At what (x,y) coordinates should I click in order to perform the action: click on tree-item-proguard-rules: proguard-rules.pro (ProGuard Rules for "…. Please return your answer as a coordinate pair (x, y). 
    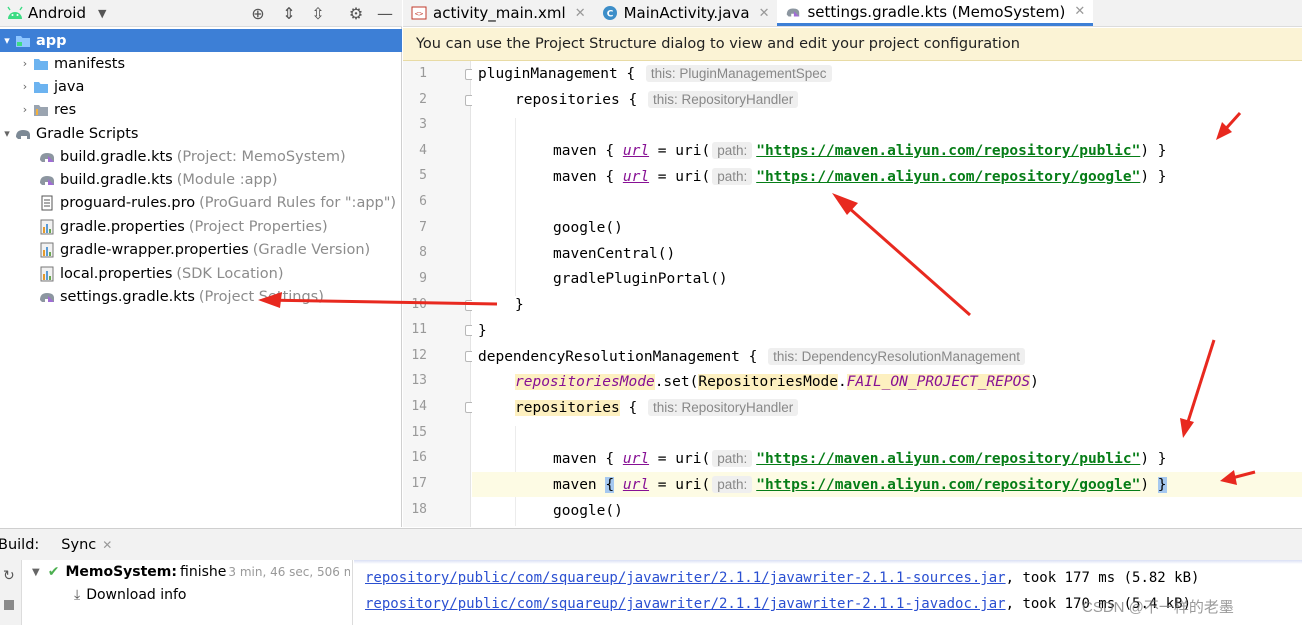
    Looking at the image, I should click on (201, 202).